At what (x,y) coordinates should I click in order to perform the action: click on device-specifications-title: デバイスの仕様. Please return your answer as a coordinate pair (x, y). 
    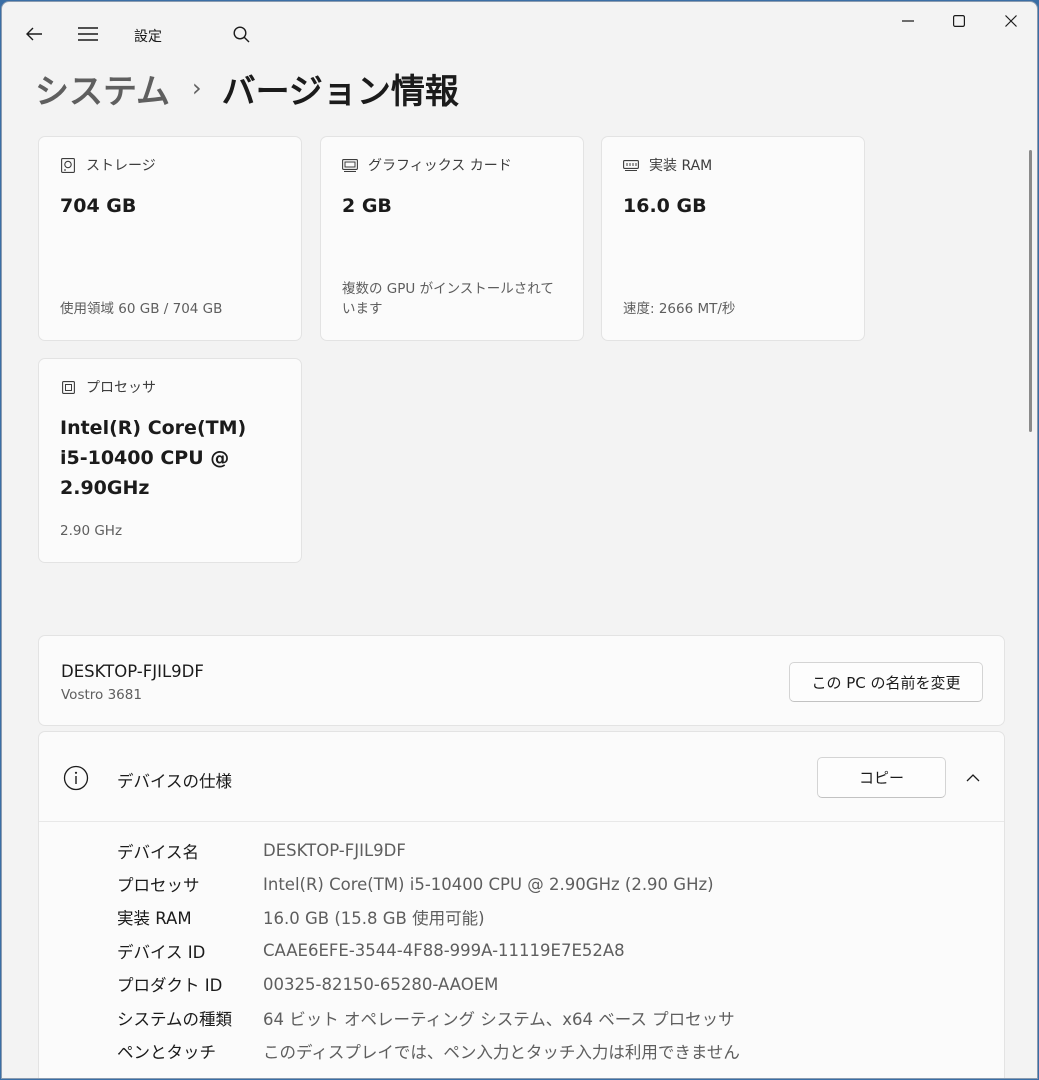
    Looking at the image, I should click on (175, 781).